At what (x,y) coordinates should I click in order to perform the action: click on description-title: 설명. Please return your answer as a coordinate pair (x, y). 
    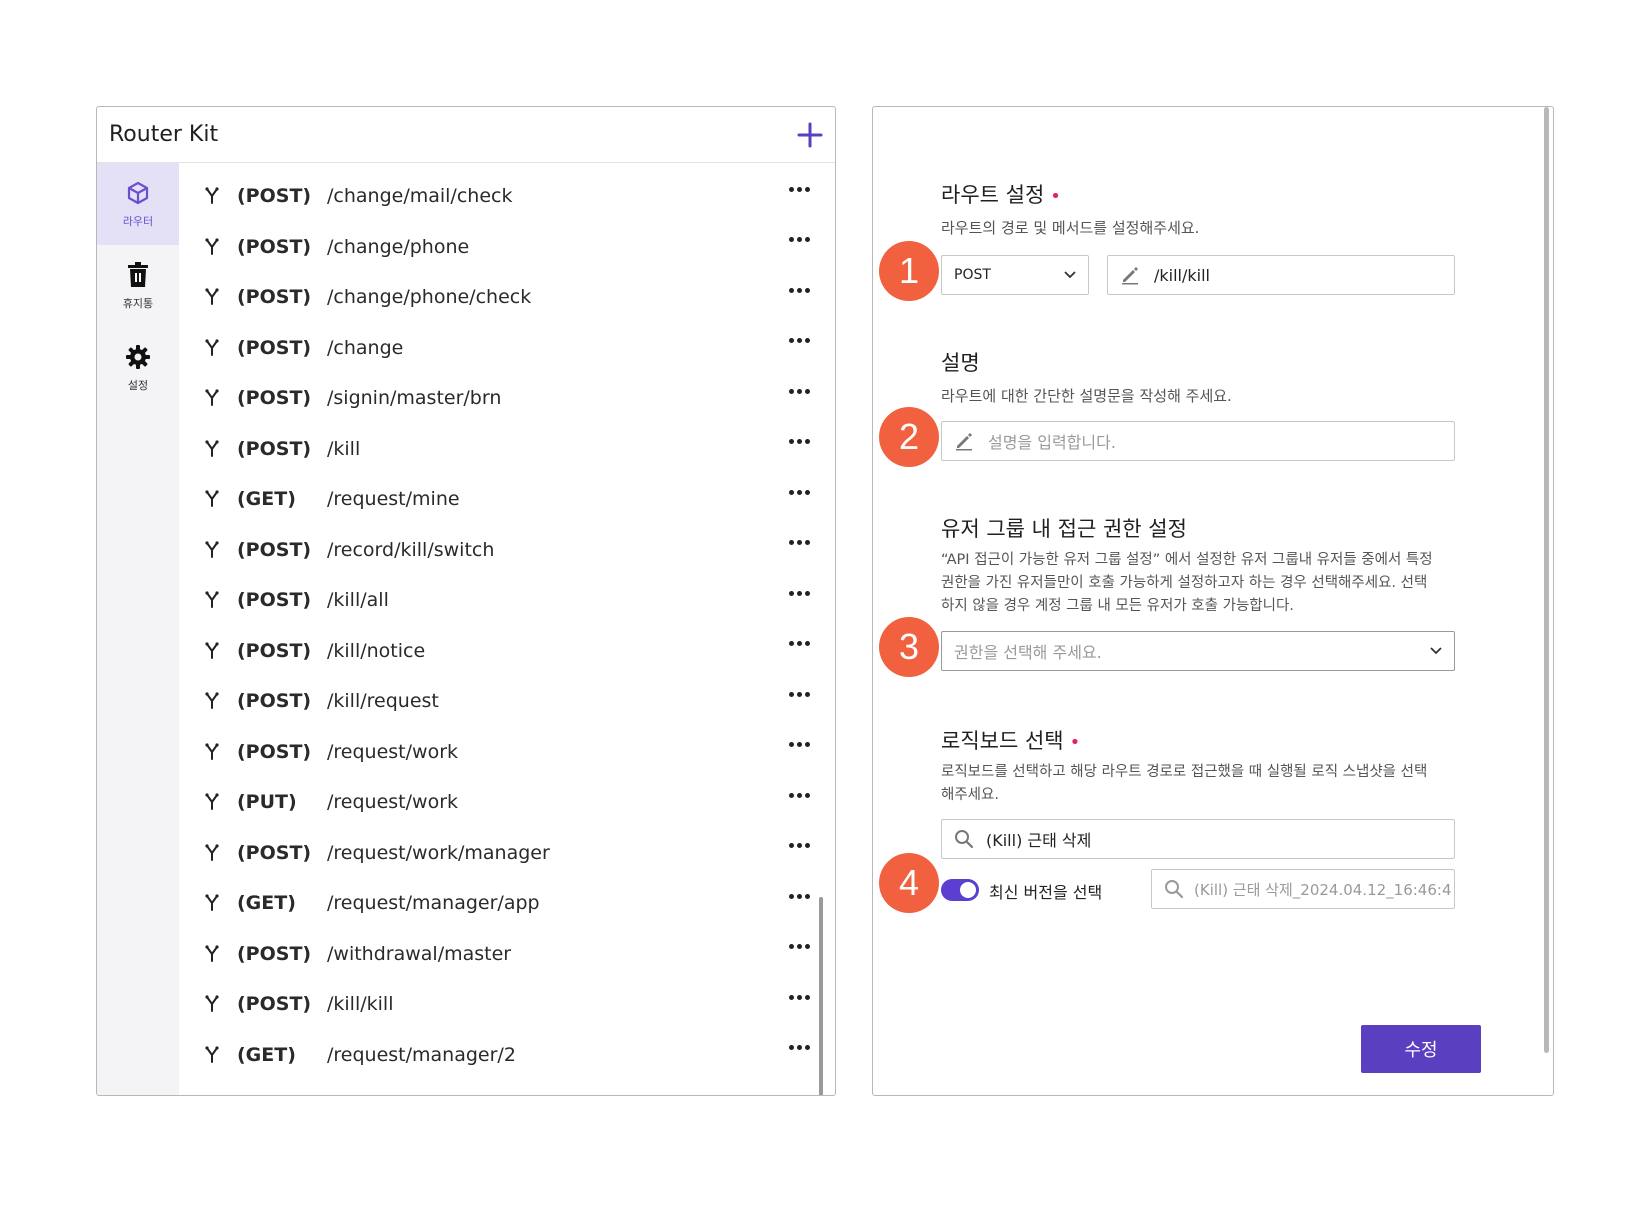
    Looking at the image, I should click on (960, 363).